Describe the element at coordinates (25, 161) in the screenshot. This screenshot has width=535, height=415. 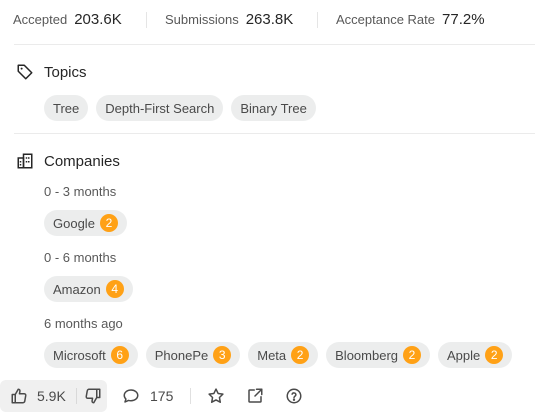
I see `building-icon` at that location.